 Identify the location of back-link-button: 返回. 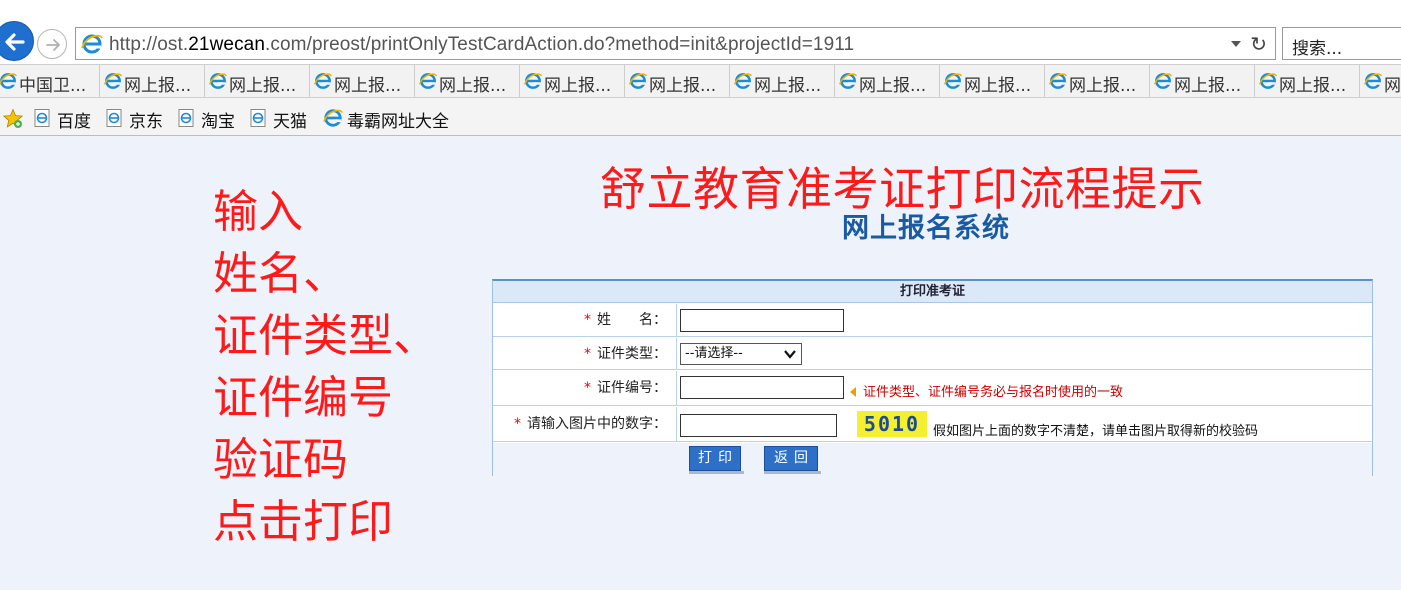
(792, 460).